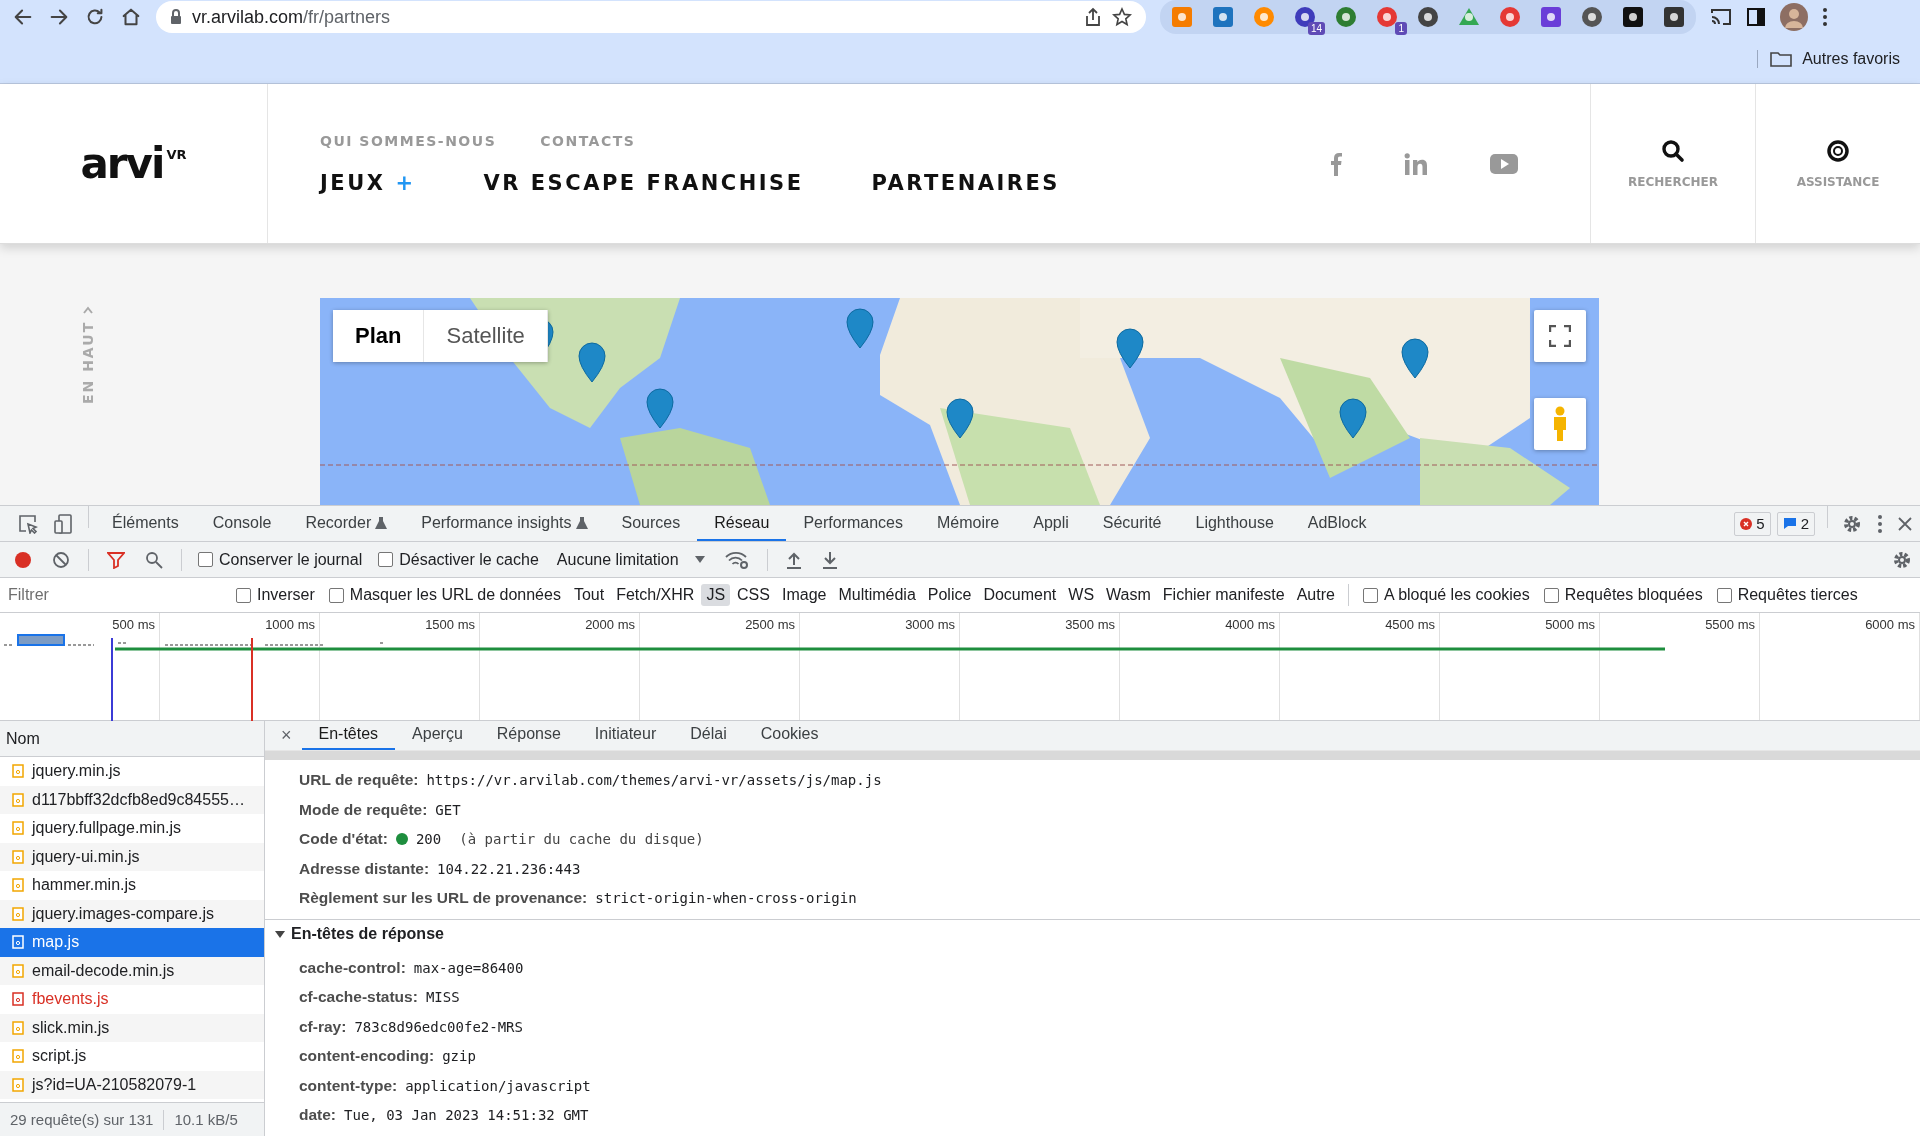 The height and width of the screenshot is (1136, 1920). What do you see at coordinates (1795, 523) in the screenshot?
I see `message-count: 2` at bounding box center [1795, 523].